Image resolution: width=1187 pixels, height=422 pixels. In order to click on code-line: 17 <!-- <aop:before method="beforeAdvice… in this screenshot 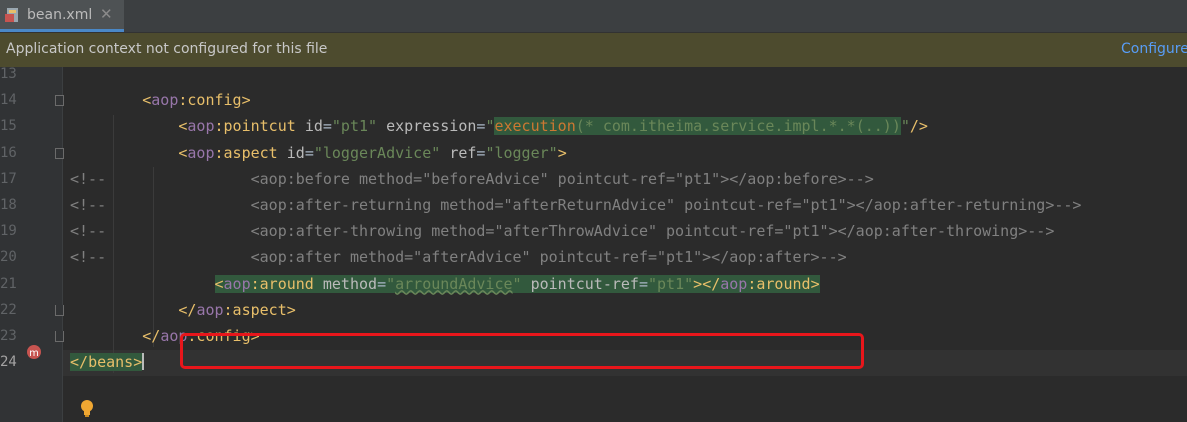, I will do `click(593, 180)`.